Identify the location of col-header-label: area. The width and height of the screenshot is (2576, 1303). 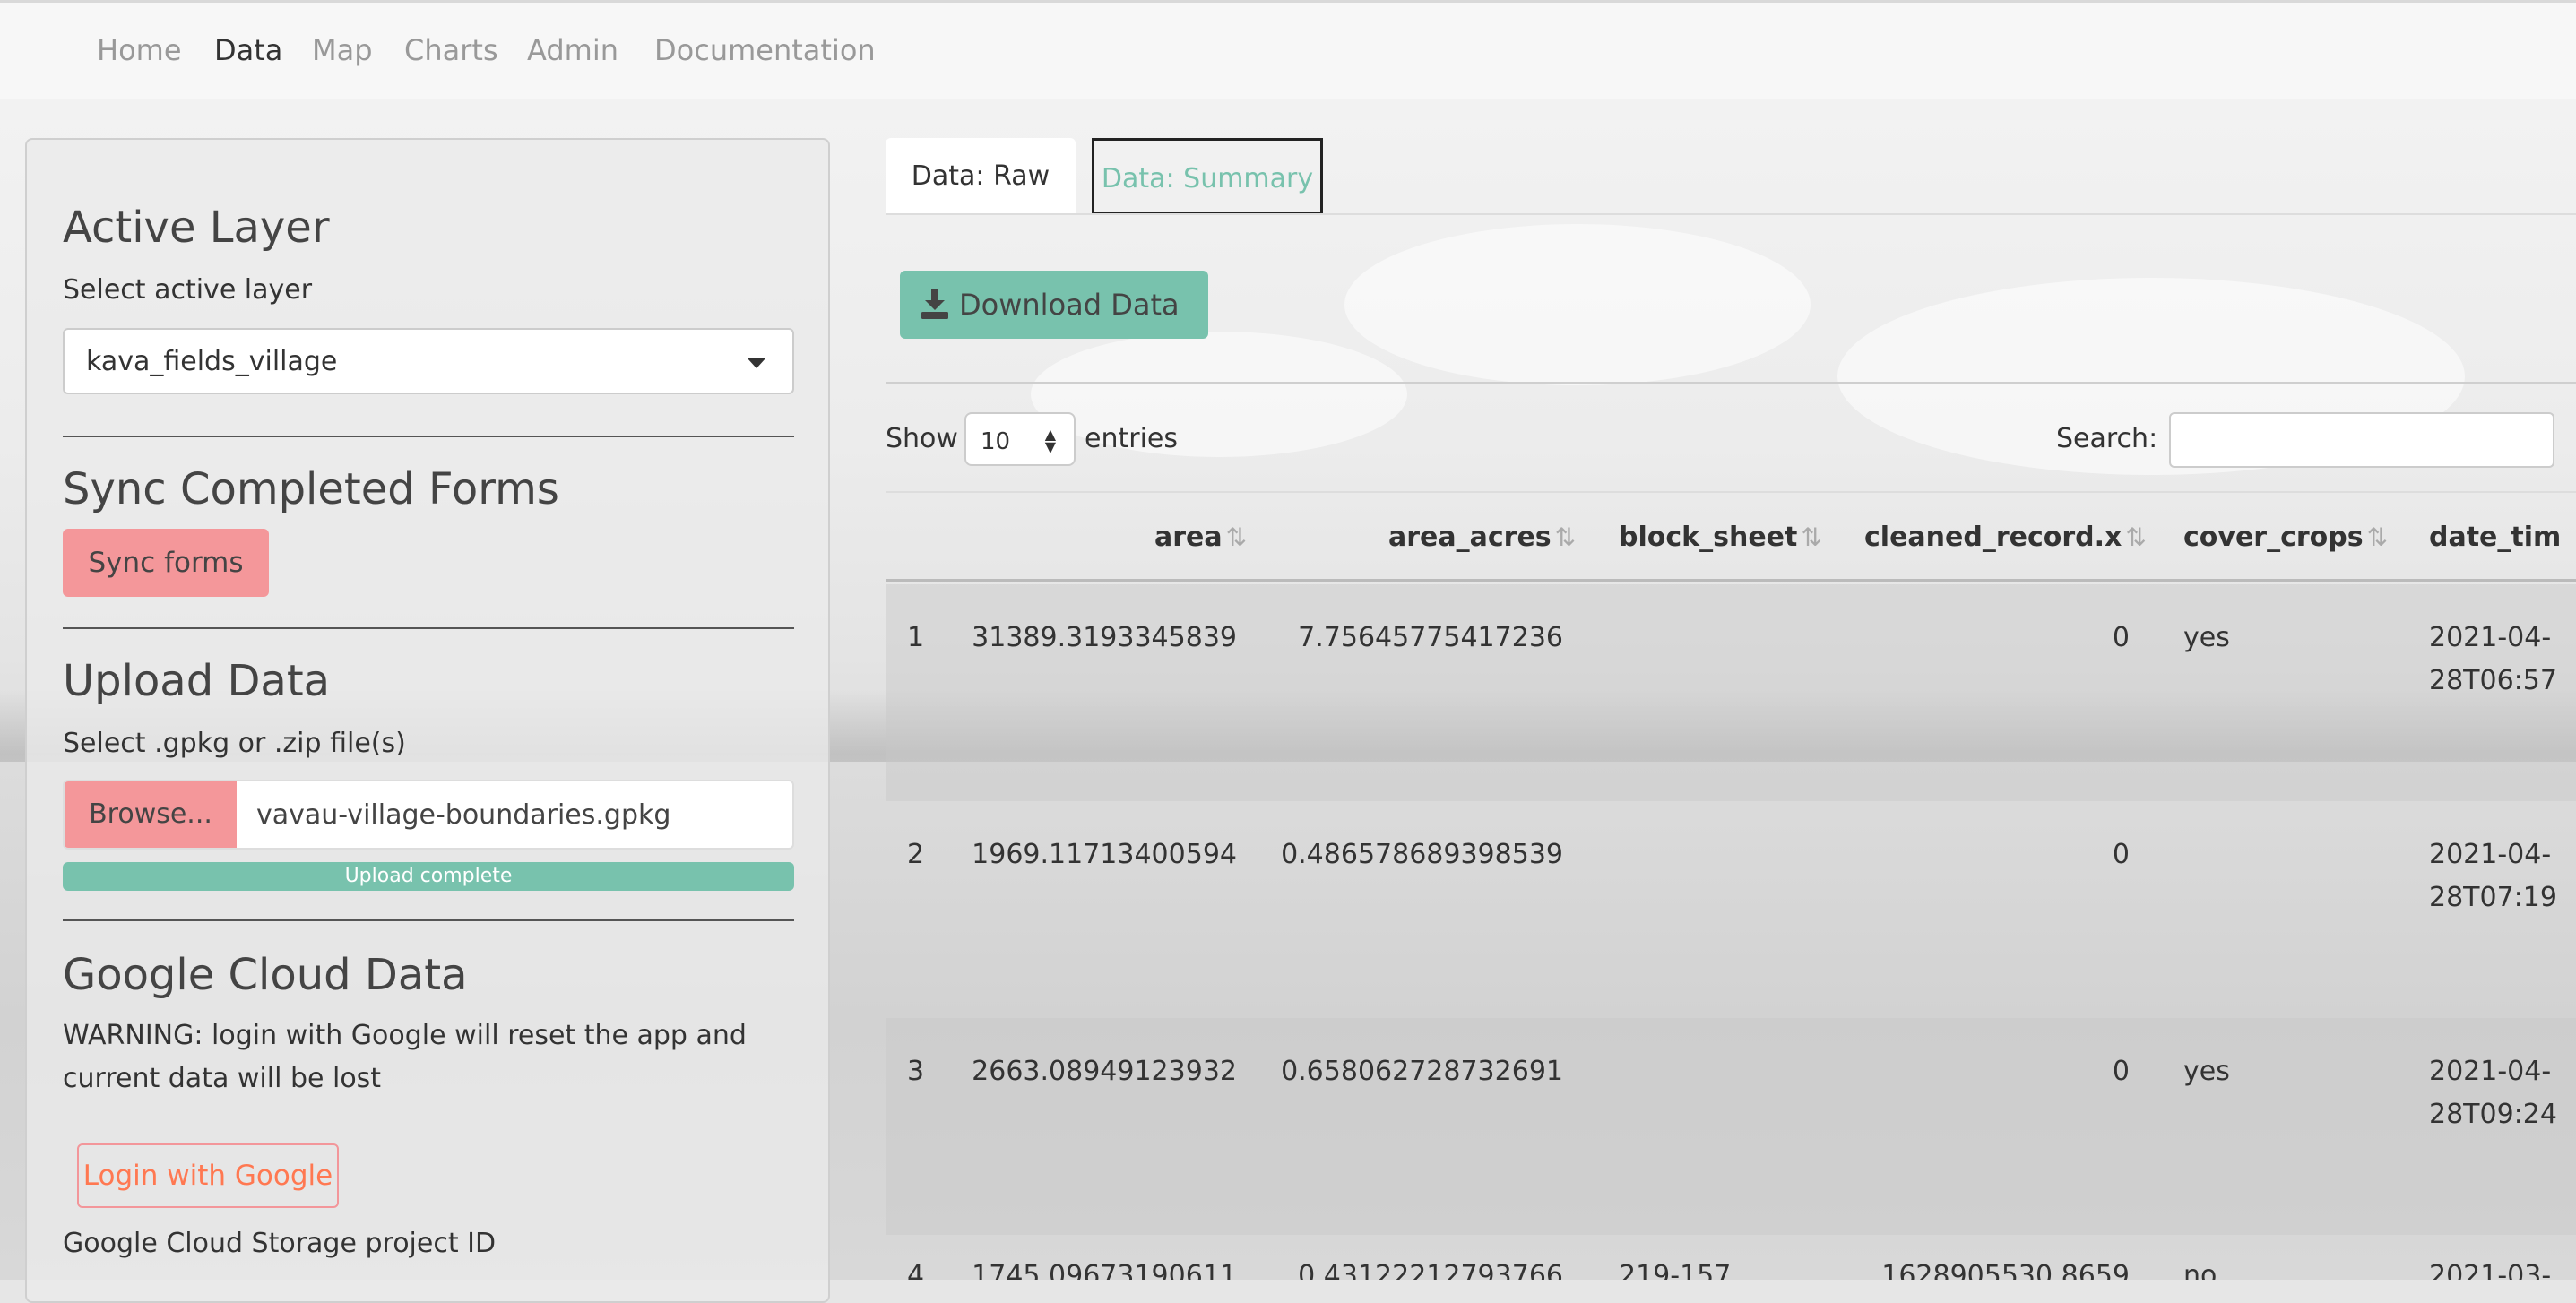
(1188, 537).